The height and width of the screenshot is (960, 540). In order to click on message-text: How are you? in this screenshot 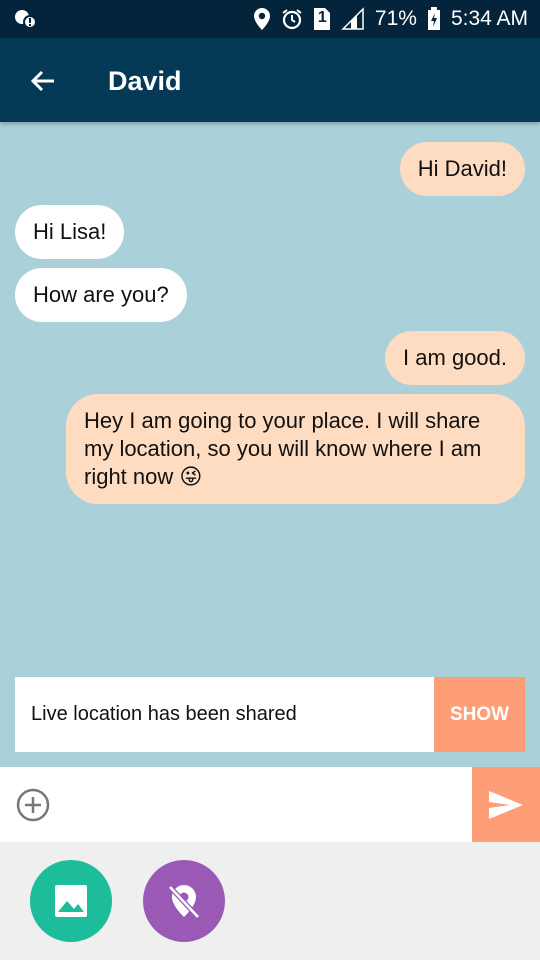, I will do `click(101, 294)`.